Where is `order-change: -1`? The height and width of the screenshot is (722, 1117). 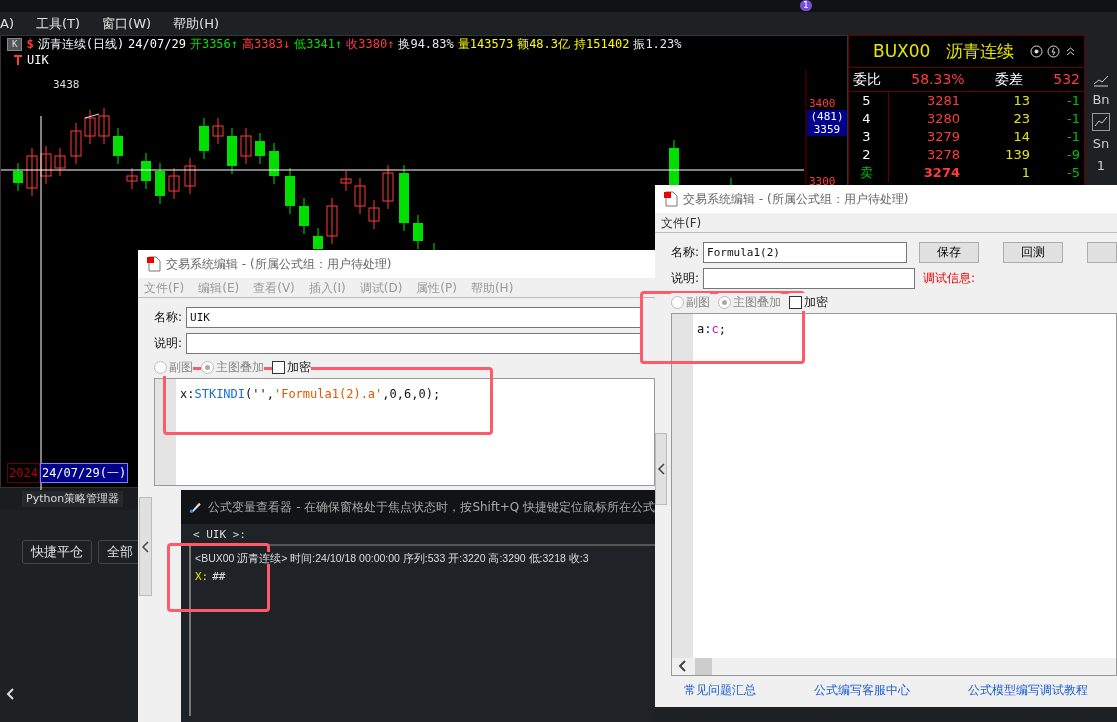 order-change: -1 is located at coordinates (1073, 101).